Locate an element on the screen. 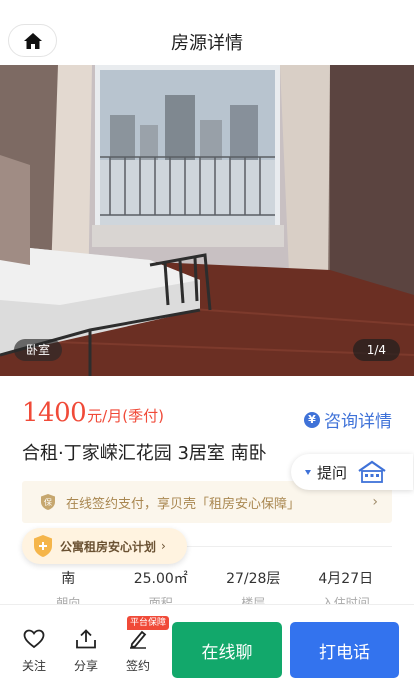 Image resolution: width=414 pixels, height=692 pixels. safety-plan-chip: 公寓租房安心计划 › is located at coordinates (104, 546).